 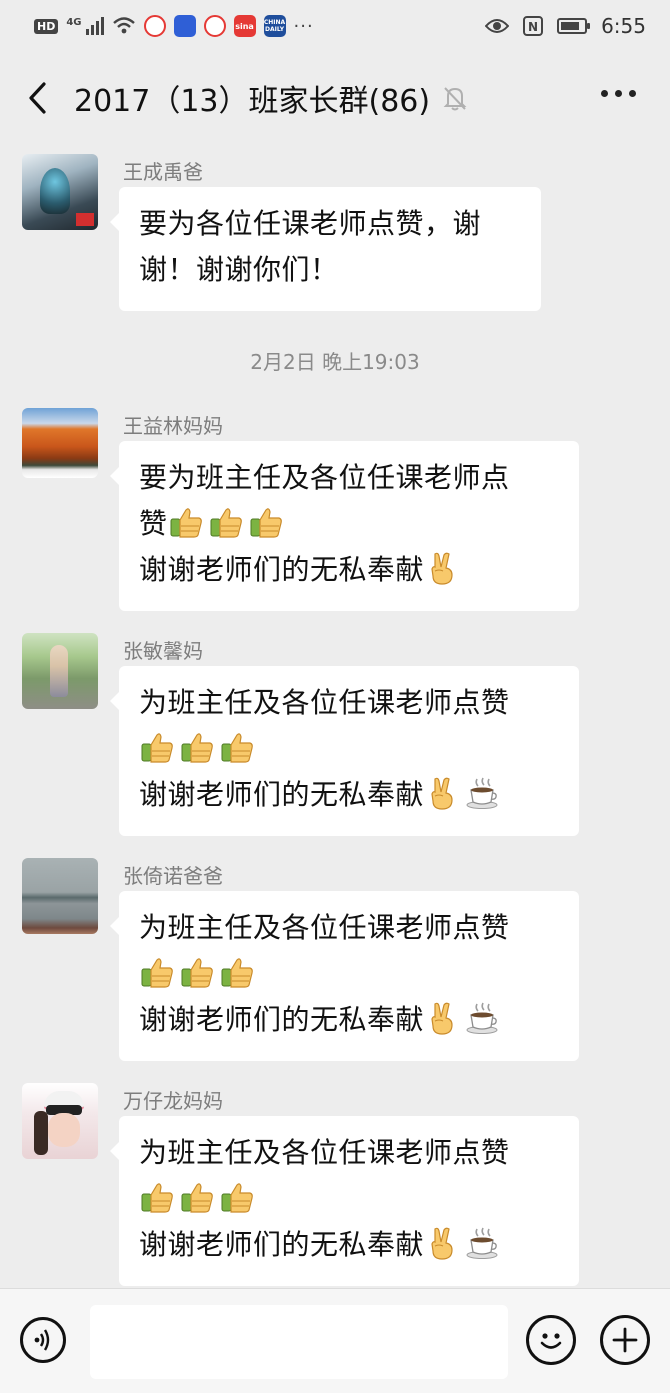 I want to click on weibo-icon: sina, so click(x=244, y=26).